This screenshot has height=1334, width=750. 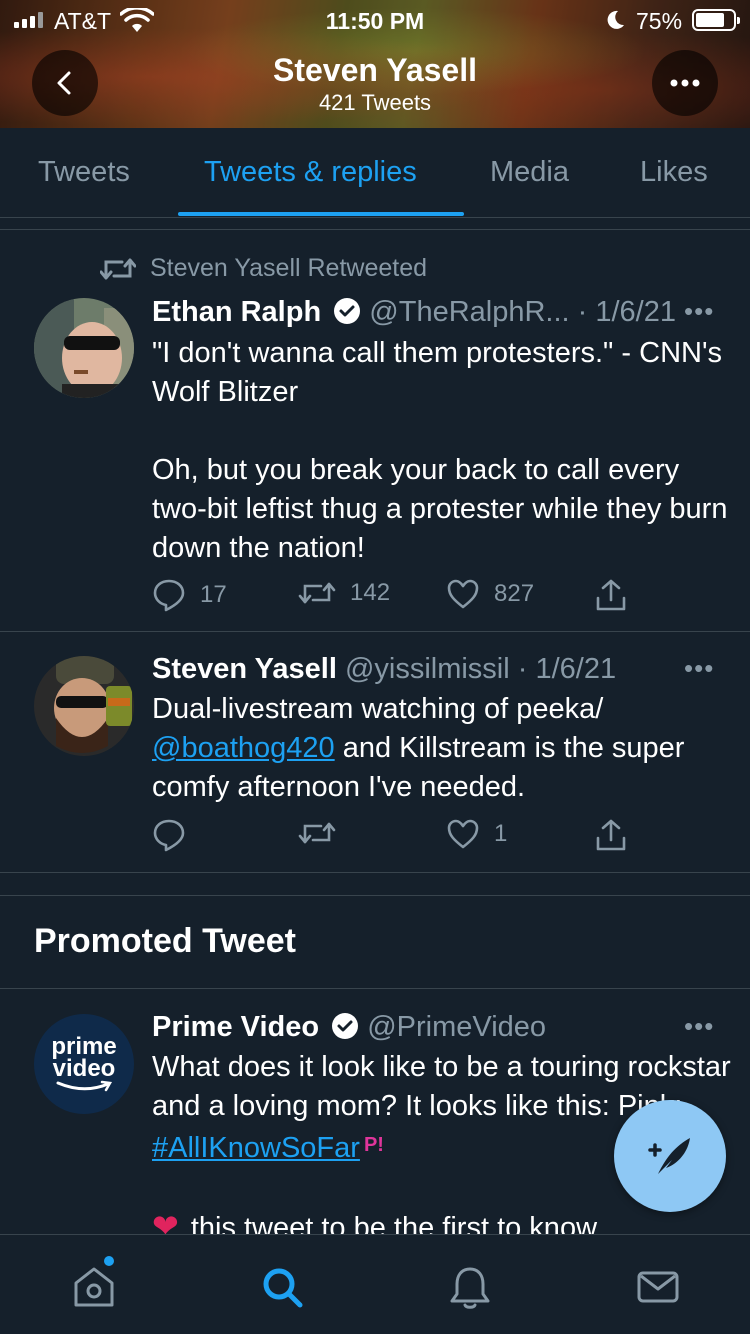 I want to click on promoted-section-title: Promoted Tweet, so click(x=165, y=941).